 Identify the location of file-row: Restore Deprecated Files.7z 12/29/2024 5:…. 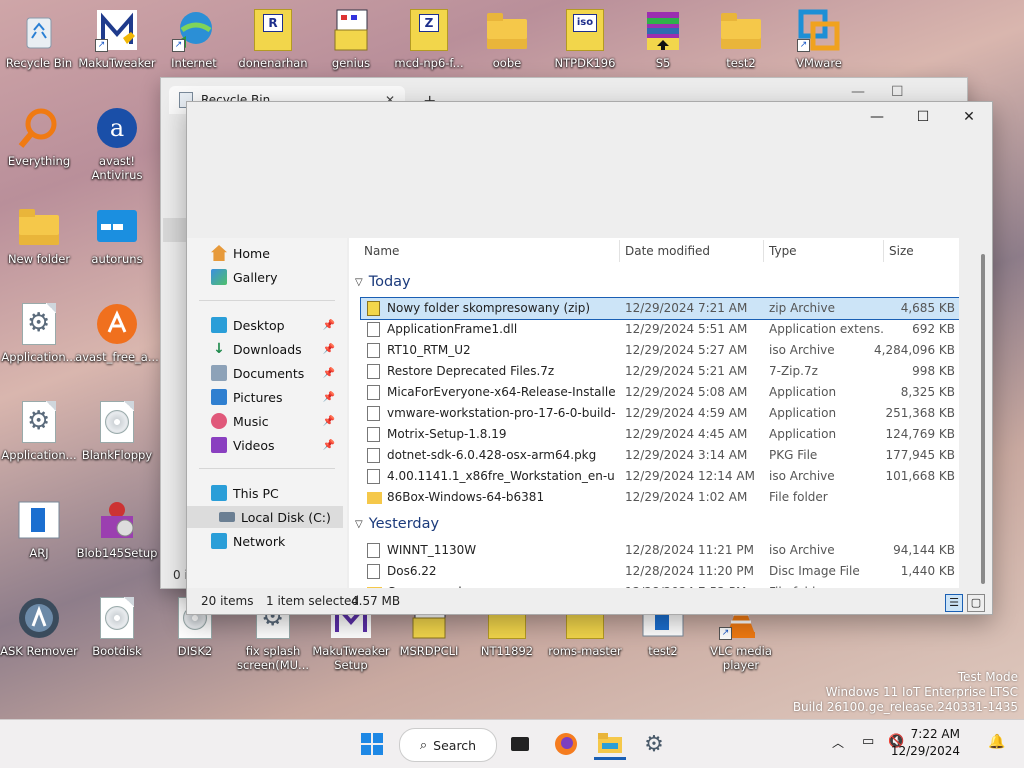
(660, 371).